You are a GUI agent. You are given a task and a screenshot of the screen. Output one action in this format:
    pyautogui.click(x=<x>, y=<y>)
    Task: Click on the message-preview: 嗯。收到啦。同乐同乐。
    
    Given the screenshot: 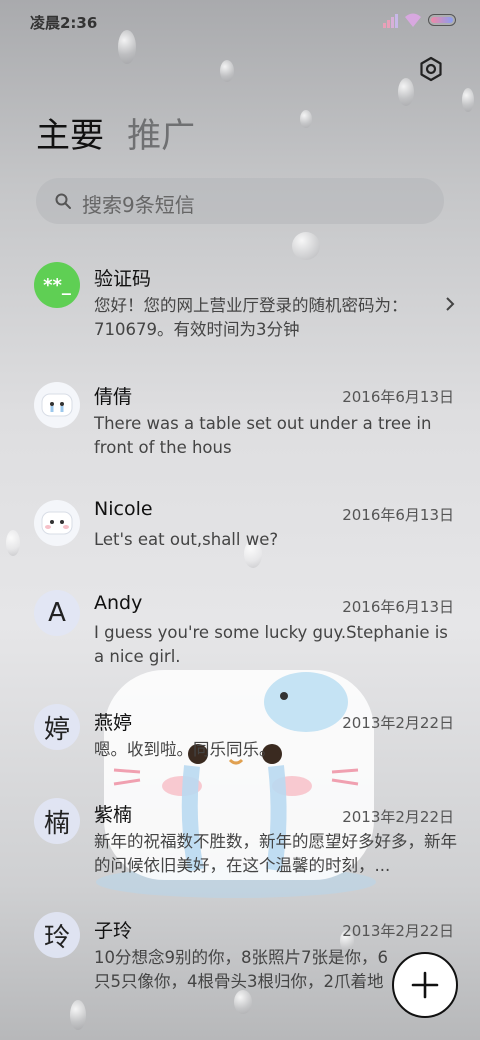 What is the action you would take?
    pyautogui.click(x=185, y=749)
    